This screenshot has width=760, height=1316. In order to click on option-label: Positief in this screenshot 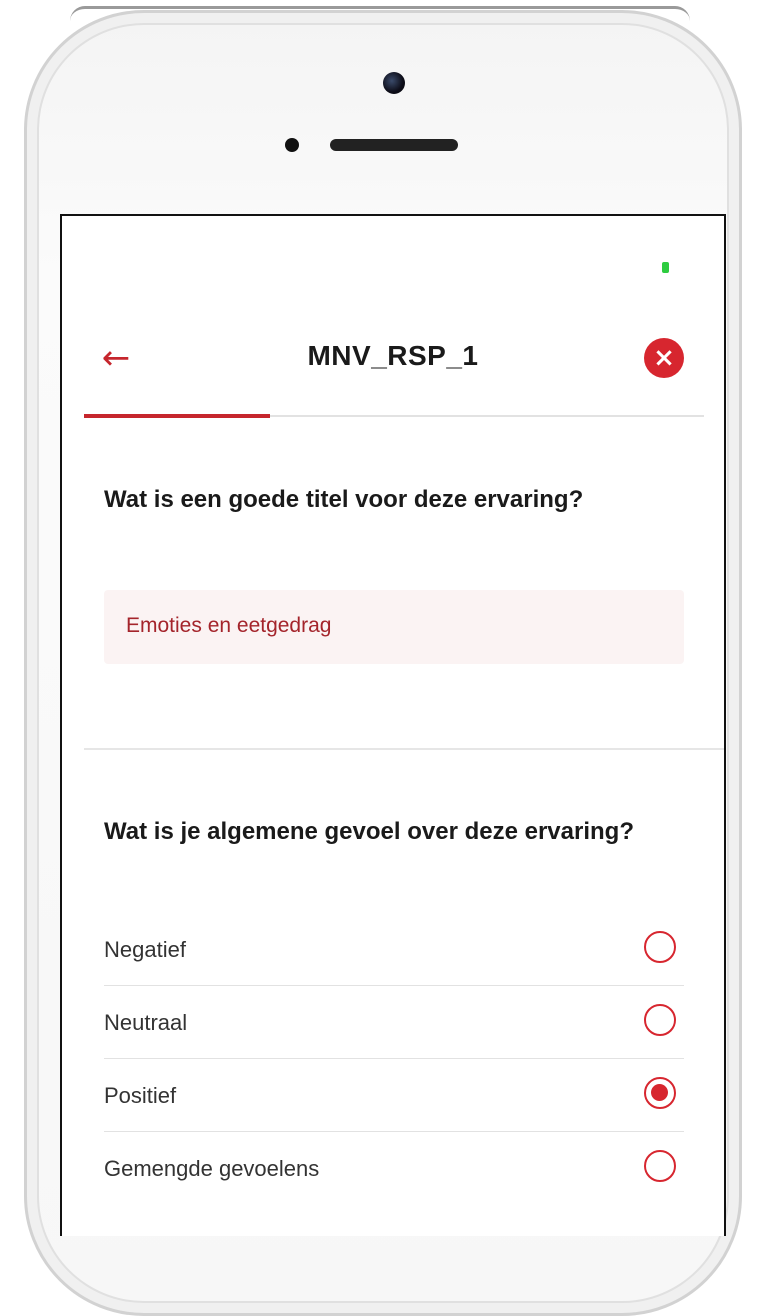, I will do `click(140, 1095)`.